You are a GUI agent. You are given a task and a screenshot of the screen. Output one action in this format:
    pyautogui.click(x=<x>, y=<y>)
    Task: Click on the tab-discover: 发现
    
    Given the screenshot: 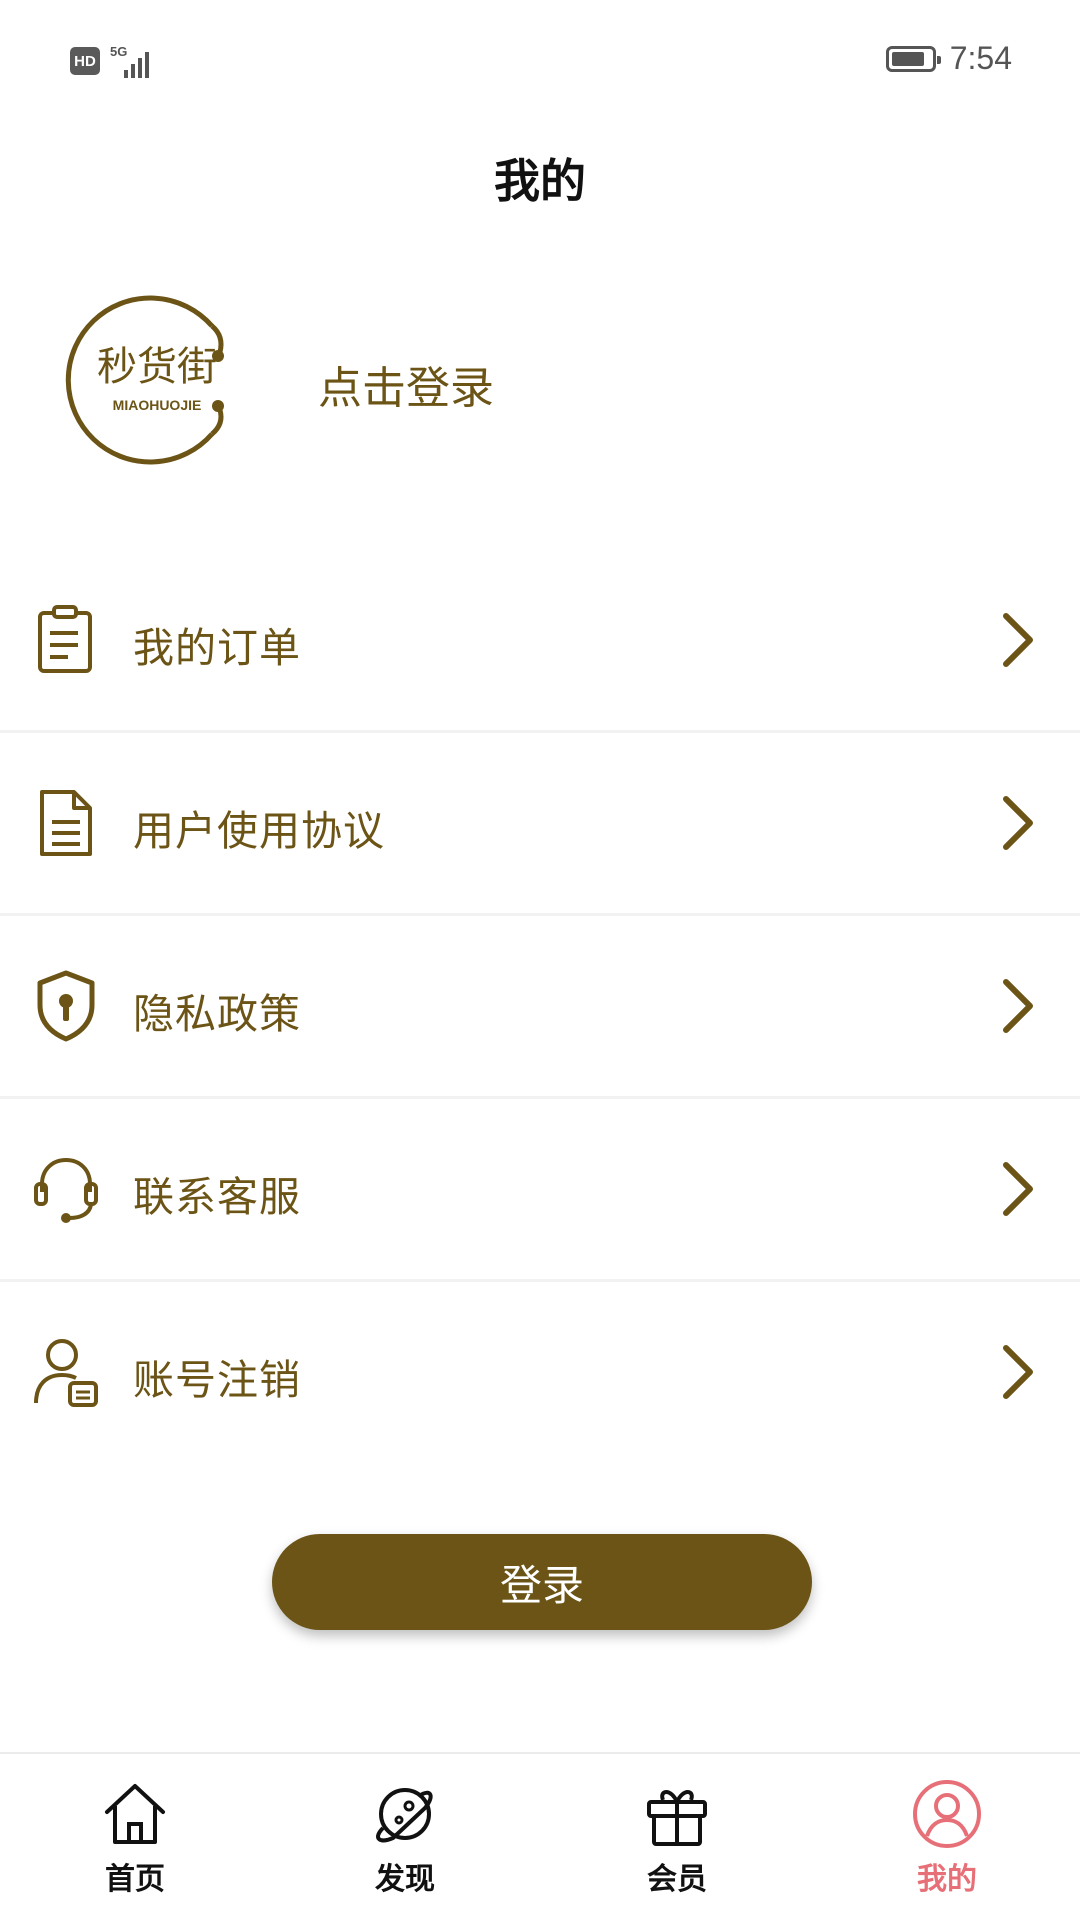 What is the action you would take?
    pyautogui.click(x=405, y=1843)
    